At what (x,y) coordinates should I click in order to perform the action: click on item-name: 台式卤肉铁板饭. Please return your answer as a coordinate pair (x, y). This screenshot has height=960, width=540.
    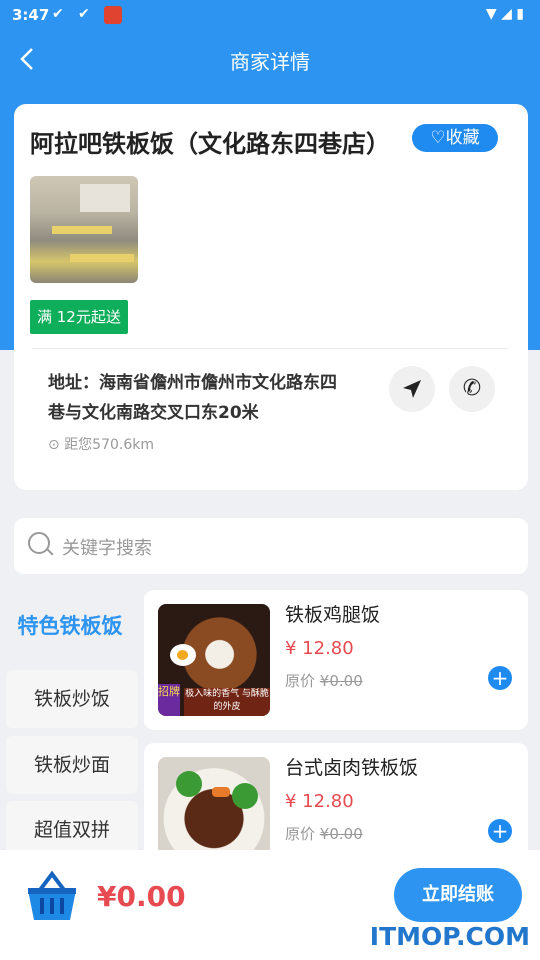
    Looking at the image, I should click on (352, 768).